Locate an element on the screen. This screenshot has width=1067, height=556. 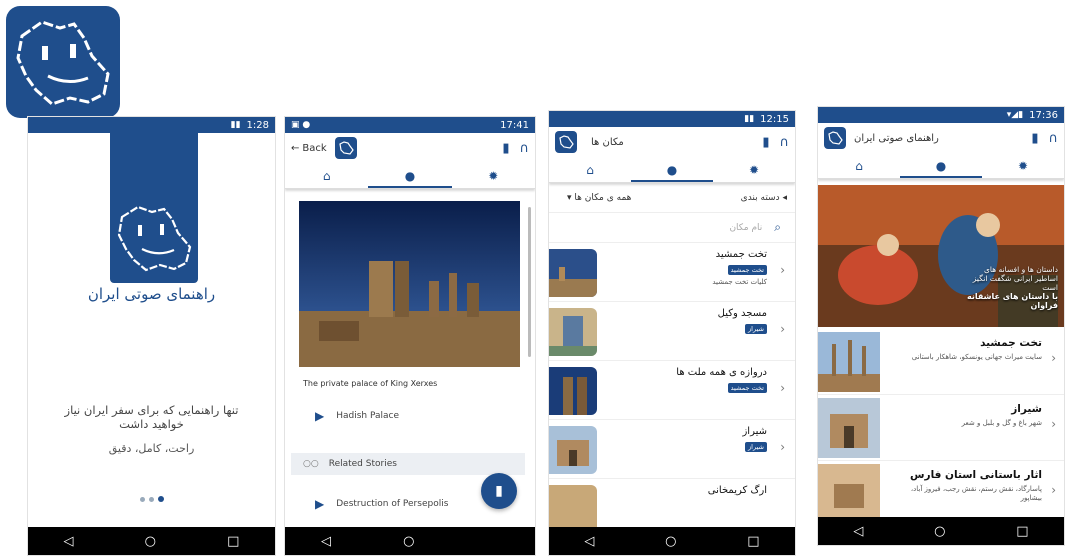
list-item: تخت جمشید تخت جمشید کلیات تخت جمشید › is located at coordinates (672, 272).